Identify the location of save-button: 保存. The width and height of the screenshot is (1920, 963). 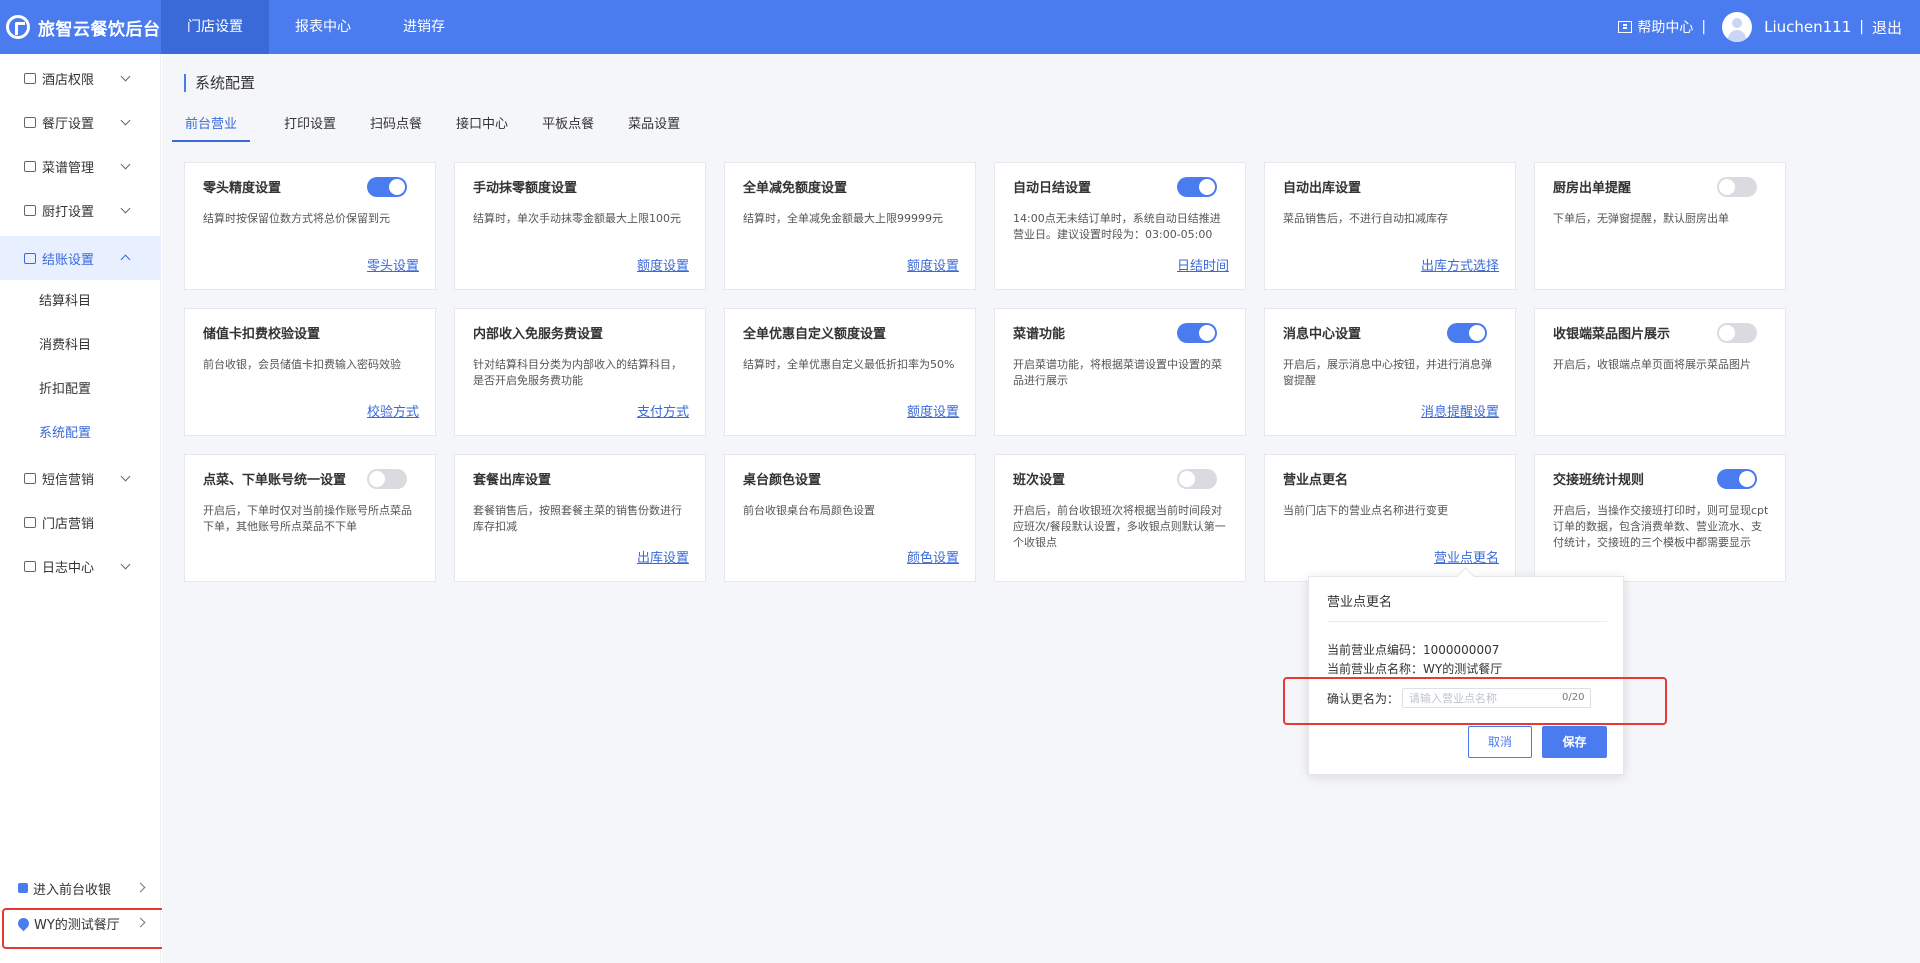
(1574, 742).